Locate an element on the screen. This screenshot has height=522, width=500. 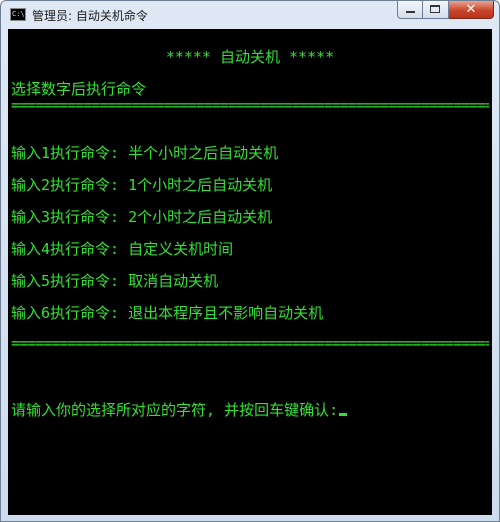
menu-option-5: 输入5执行命令: 取消自动关机 is located at coordinates (115, 281).